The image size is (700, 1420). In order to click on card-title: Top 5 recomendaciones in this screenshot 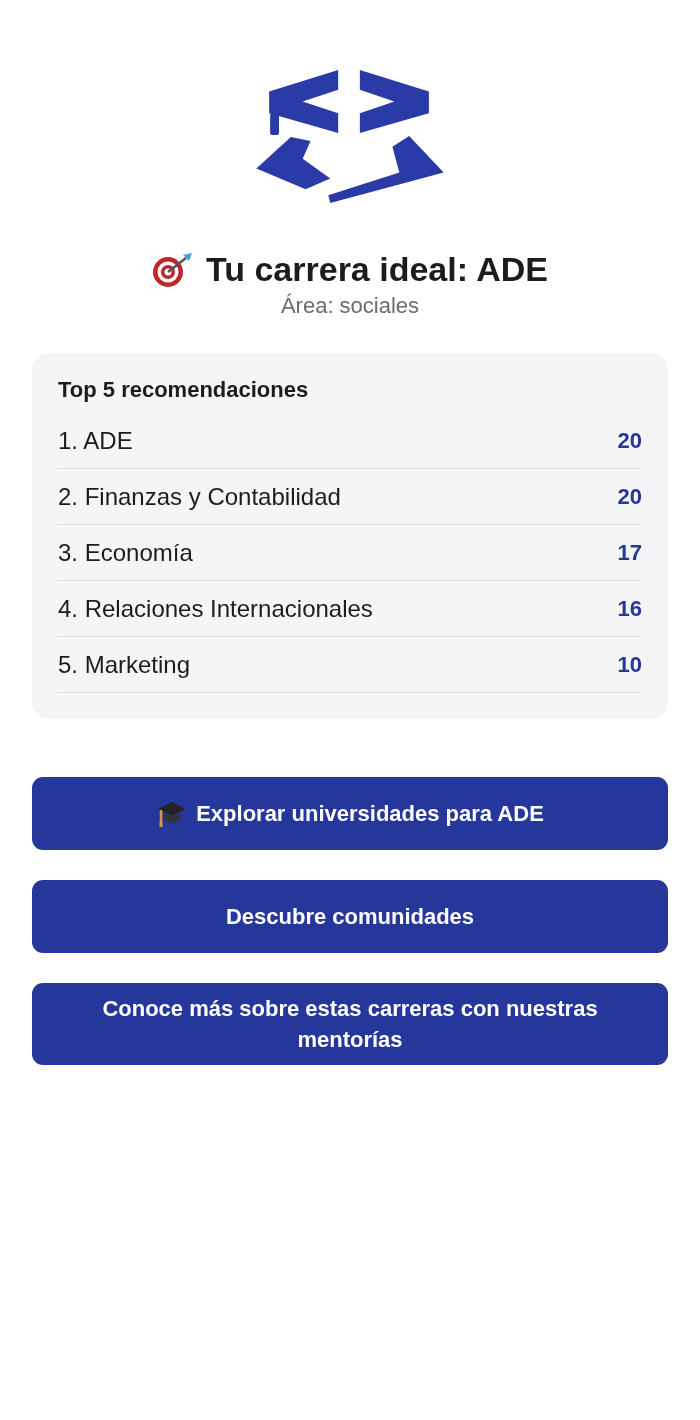, I will do `click(184, 390)`.